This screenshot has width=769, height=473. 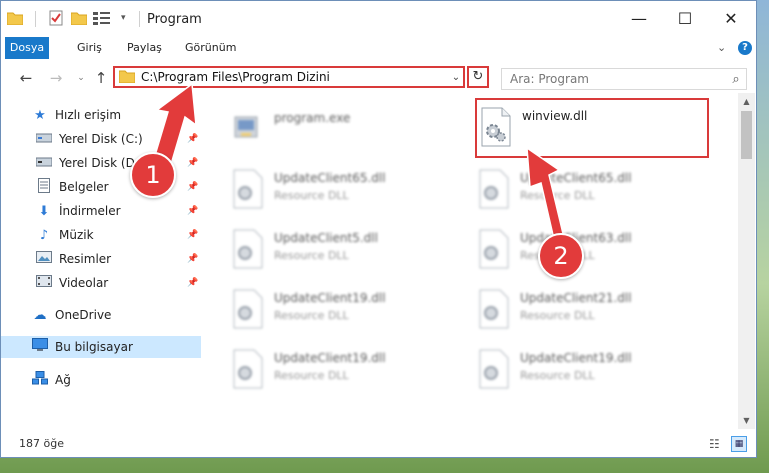 What do you see at coordinates (247, 128) in the screenshot?
I see `exe-icon` at bounding box center [247, 128].